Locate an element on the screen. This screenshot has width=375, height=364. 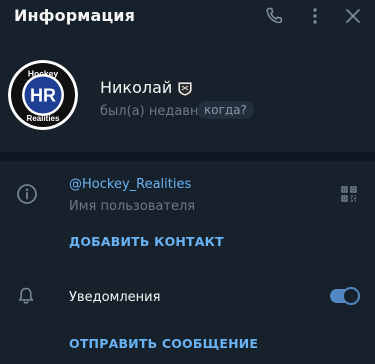
close-icon is located at coordinates (353, 16).